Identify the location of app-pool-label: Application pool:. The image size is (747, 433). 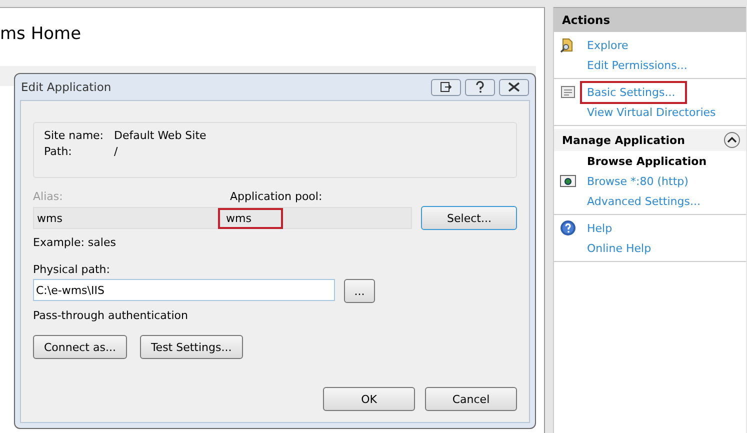
(276, 196).